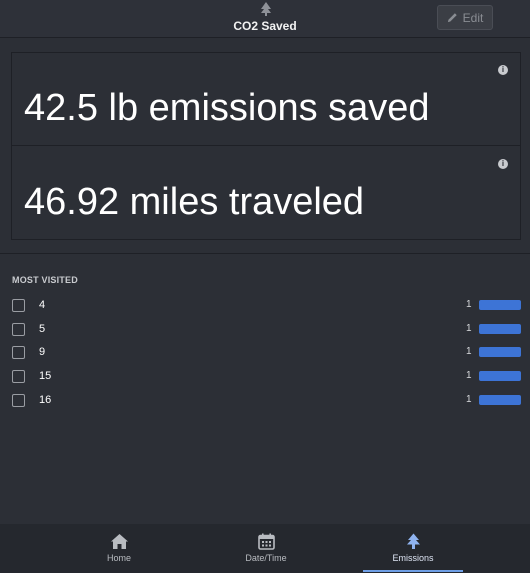  I want to click on list-item: 15 1, so click(265, 379).